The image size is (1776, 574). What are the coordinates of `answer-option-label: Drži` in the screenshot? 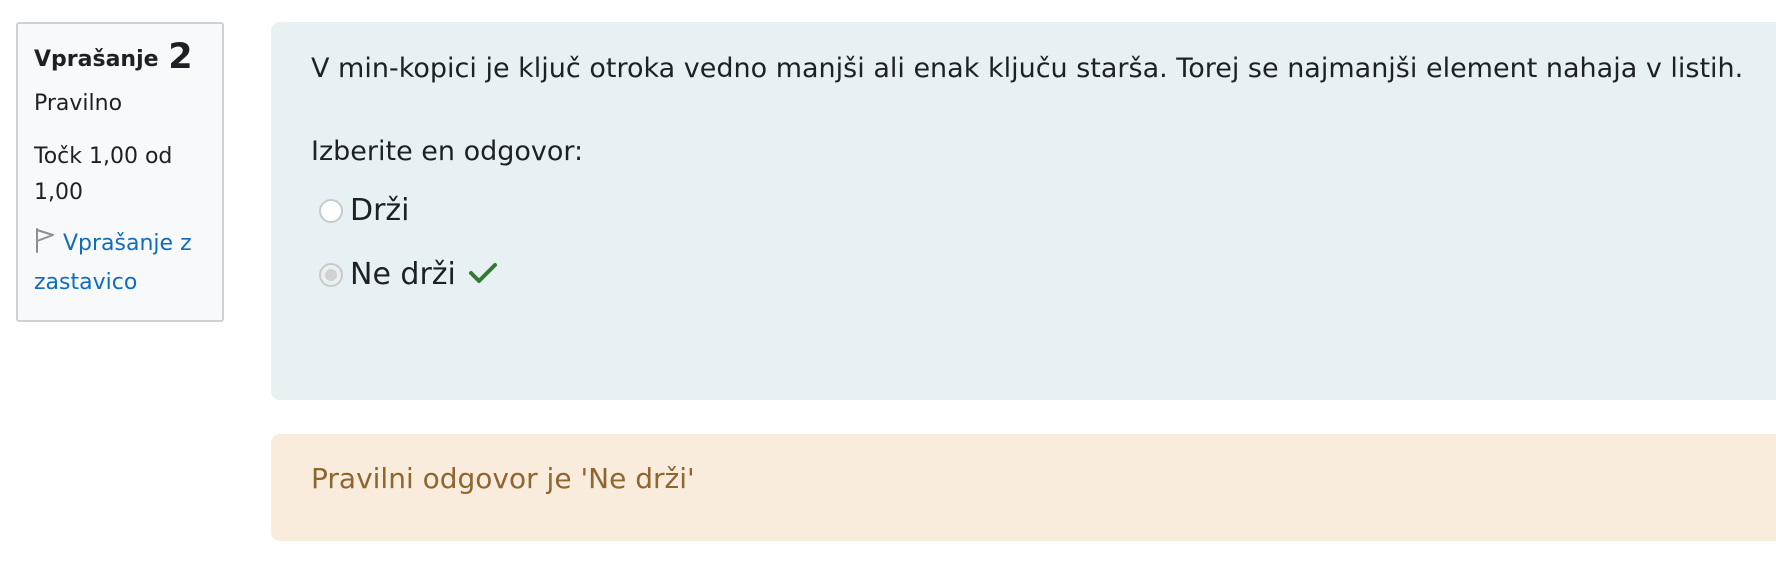 It's located at (380, 211).